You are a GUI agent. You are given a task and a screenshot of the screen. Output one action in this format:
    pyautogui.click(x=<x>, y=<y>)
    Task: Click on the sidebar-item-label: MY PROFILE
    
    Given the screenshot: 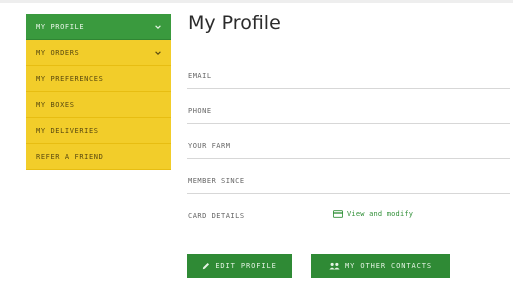 What is the action you would take?
    pyautogui.click(x=60, y=26)
    